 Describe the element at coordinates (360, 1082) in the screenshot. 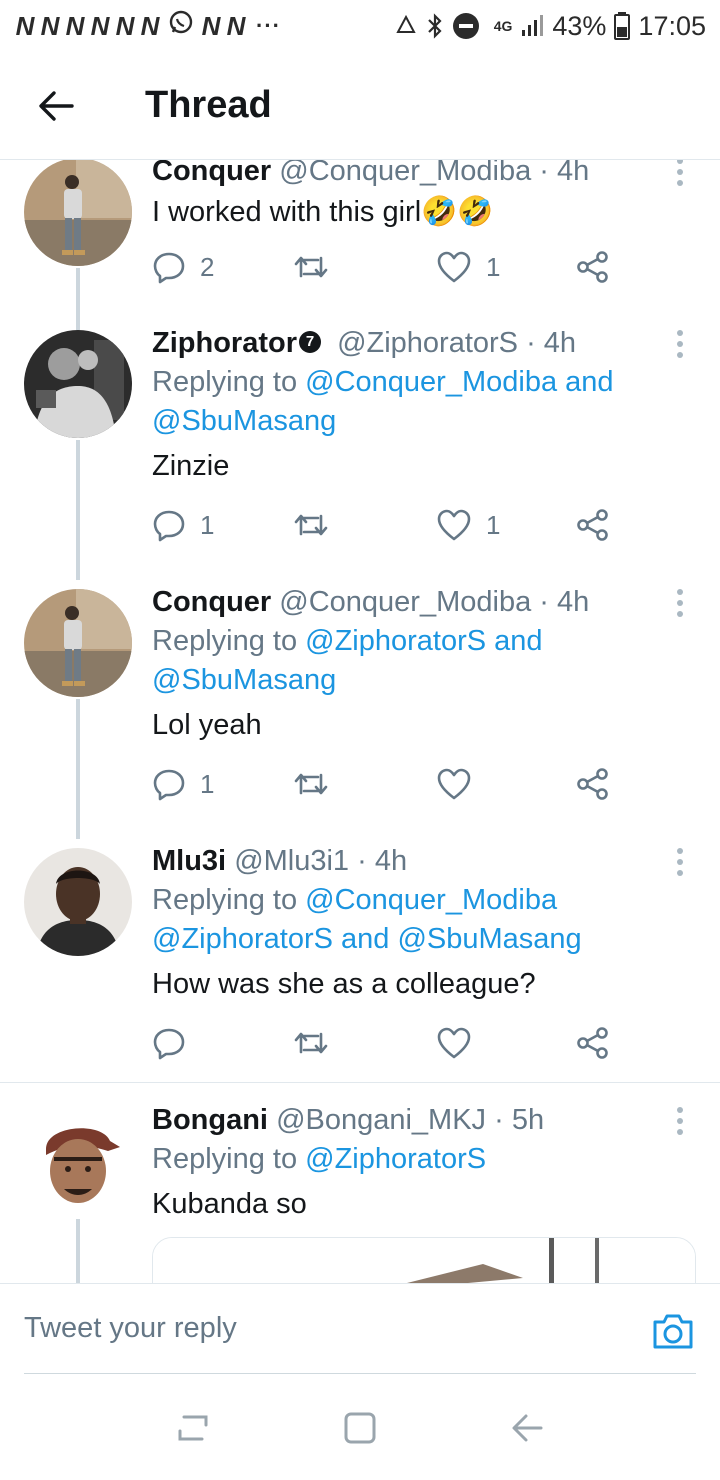

I see `divider` at that location.